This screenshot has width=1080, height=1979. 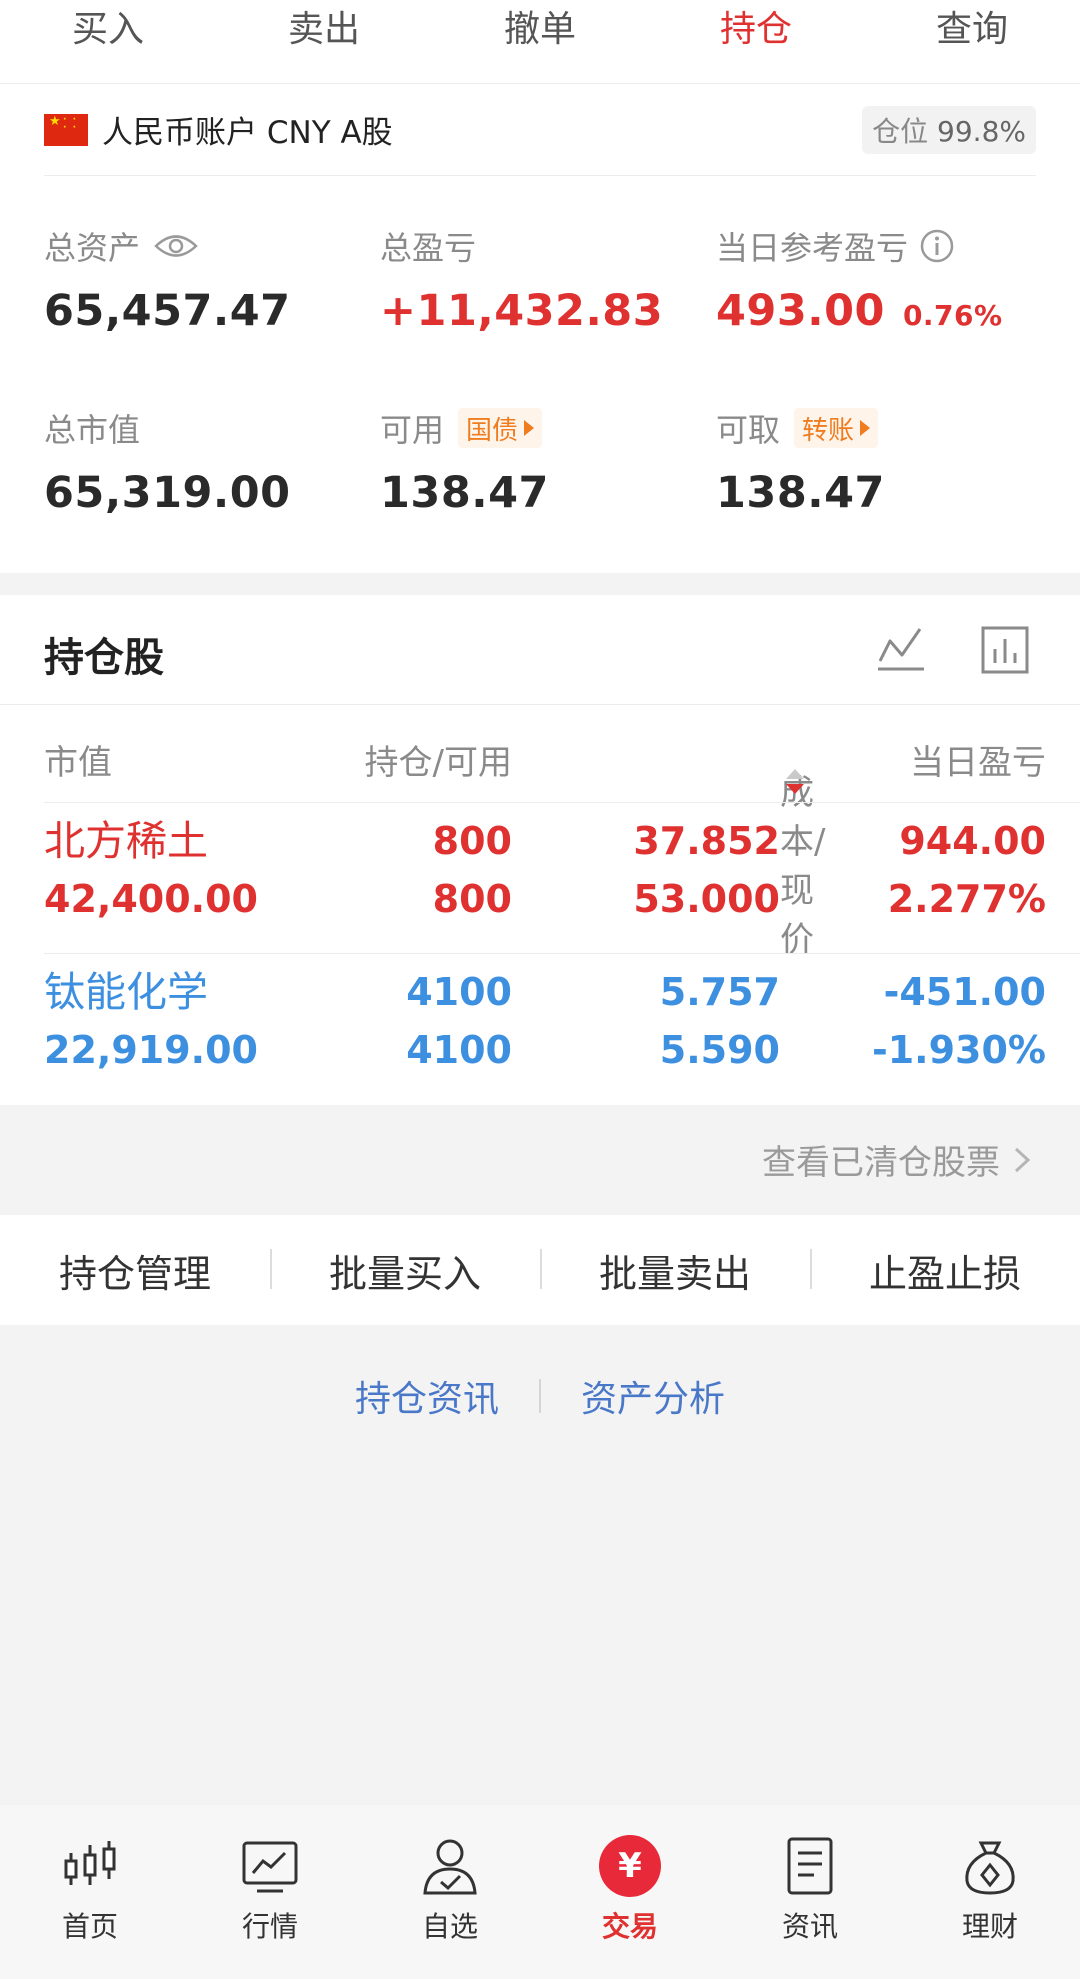 I want to click on available-label: 可用, so click(x=412, y=430).